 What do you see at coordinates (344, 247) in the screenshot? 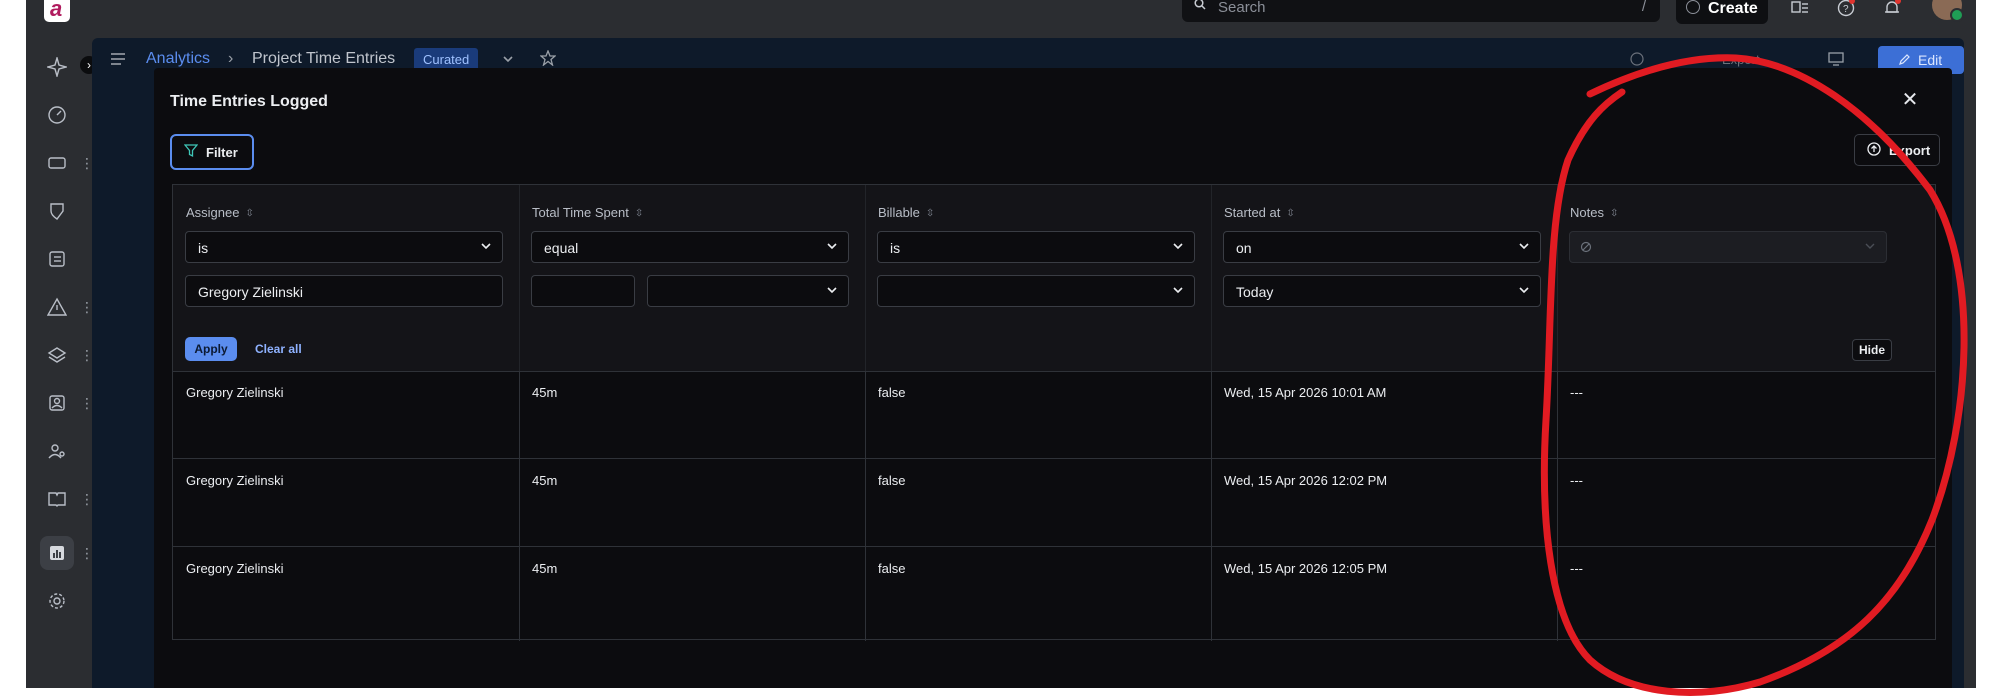
I see `assignee-operator-select: is` at bounding box center [344, 247].